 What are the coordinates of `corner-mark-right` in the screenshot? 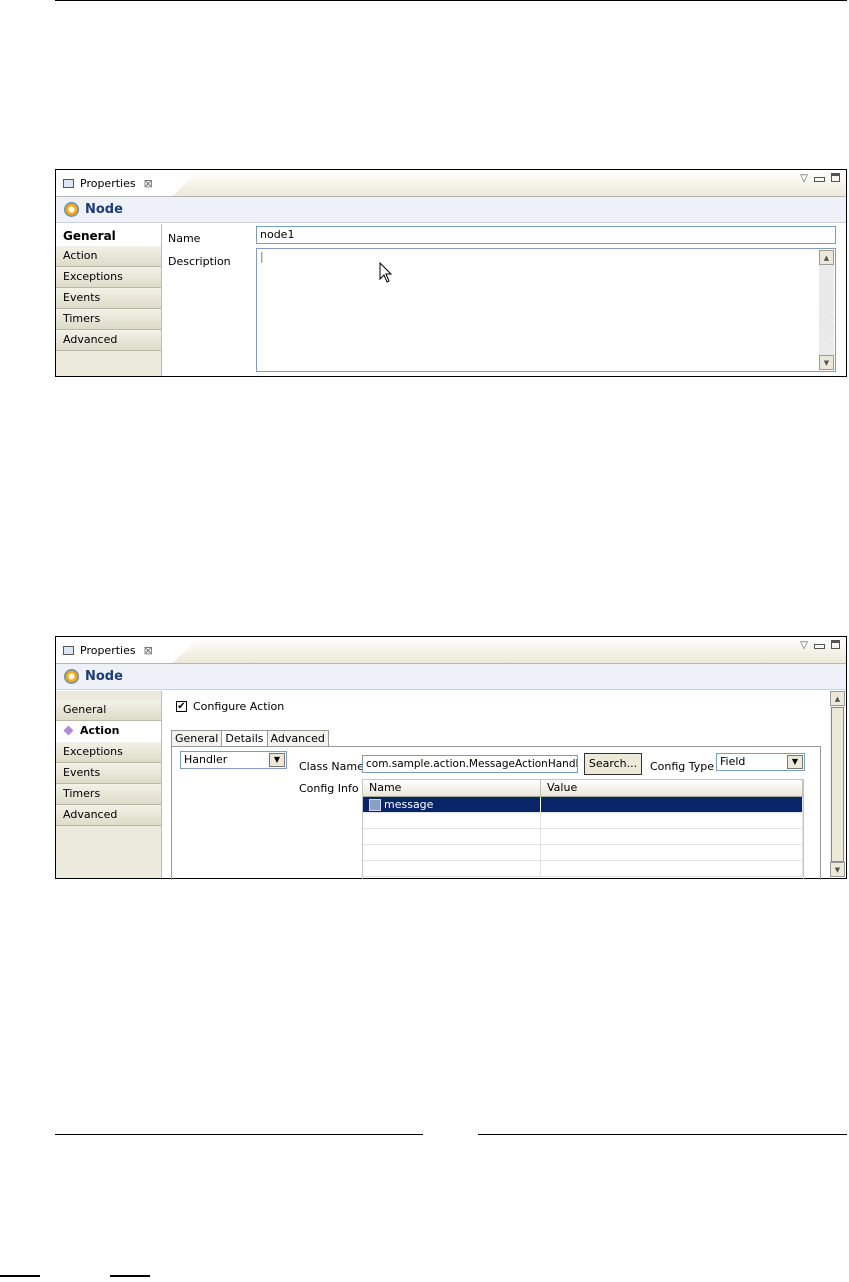 It's located at (130, 1276).